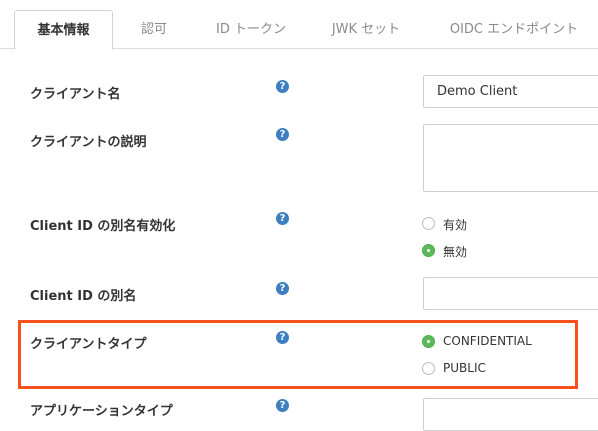 This screenshot has width=598, height=431. Describe the element at coordinates (510, 293) in the screenshot. I see `alias-input` at that location.